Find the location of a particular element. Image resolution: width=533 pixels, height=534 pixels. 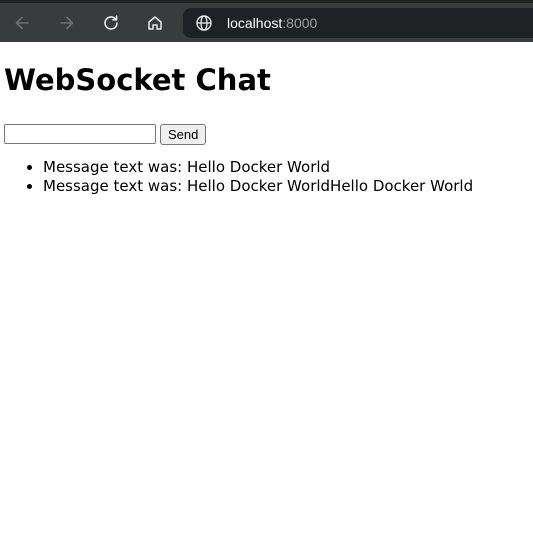

page-title: WebSocket Chat is located at coordinates (137, 80).